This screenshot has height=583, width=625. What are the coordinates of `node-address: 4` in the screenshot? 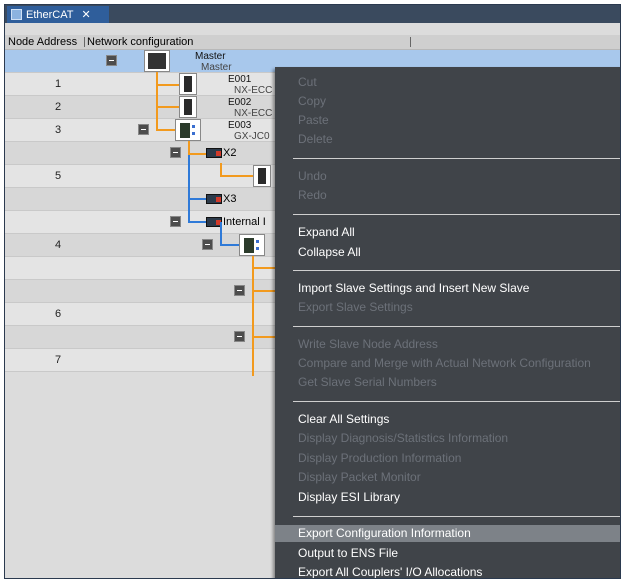 It's located at (58, 245).